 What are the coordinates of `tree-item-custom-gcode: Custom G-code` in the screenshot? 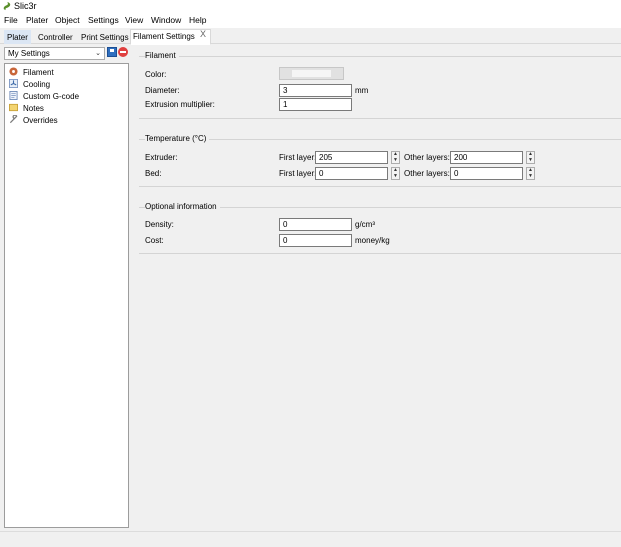 It's located at (44, 97).